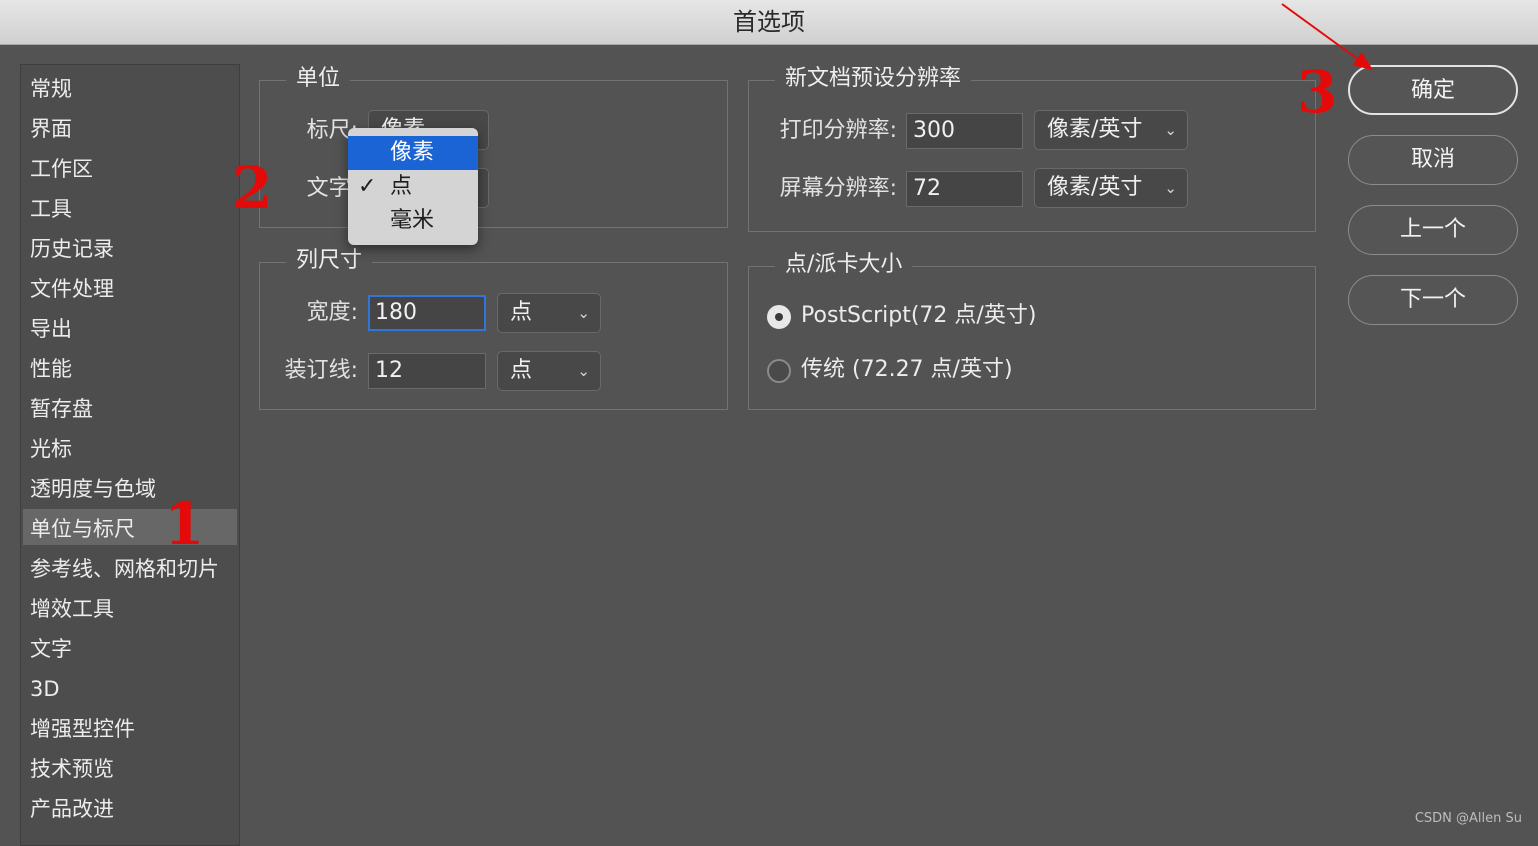  I want to click on checkmark-icon: ✓, so click(367, 186).